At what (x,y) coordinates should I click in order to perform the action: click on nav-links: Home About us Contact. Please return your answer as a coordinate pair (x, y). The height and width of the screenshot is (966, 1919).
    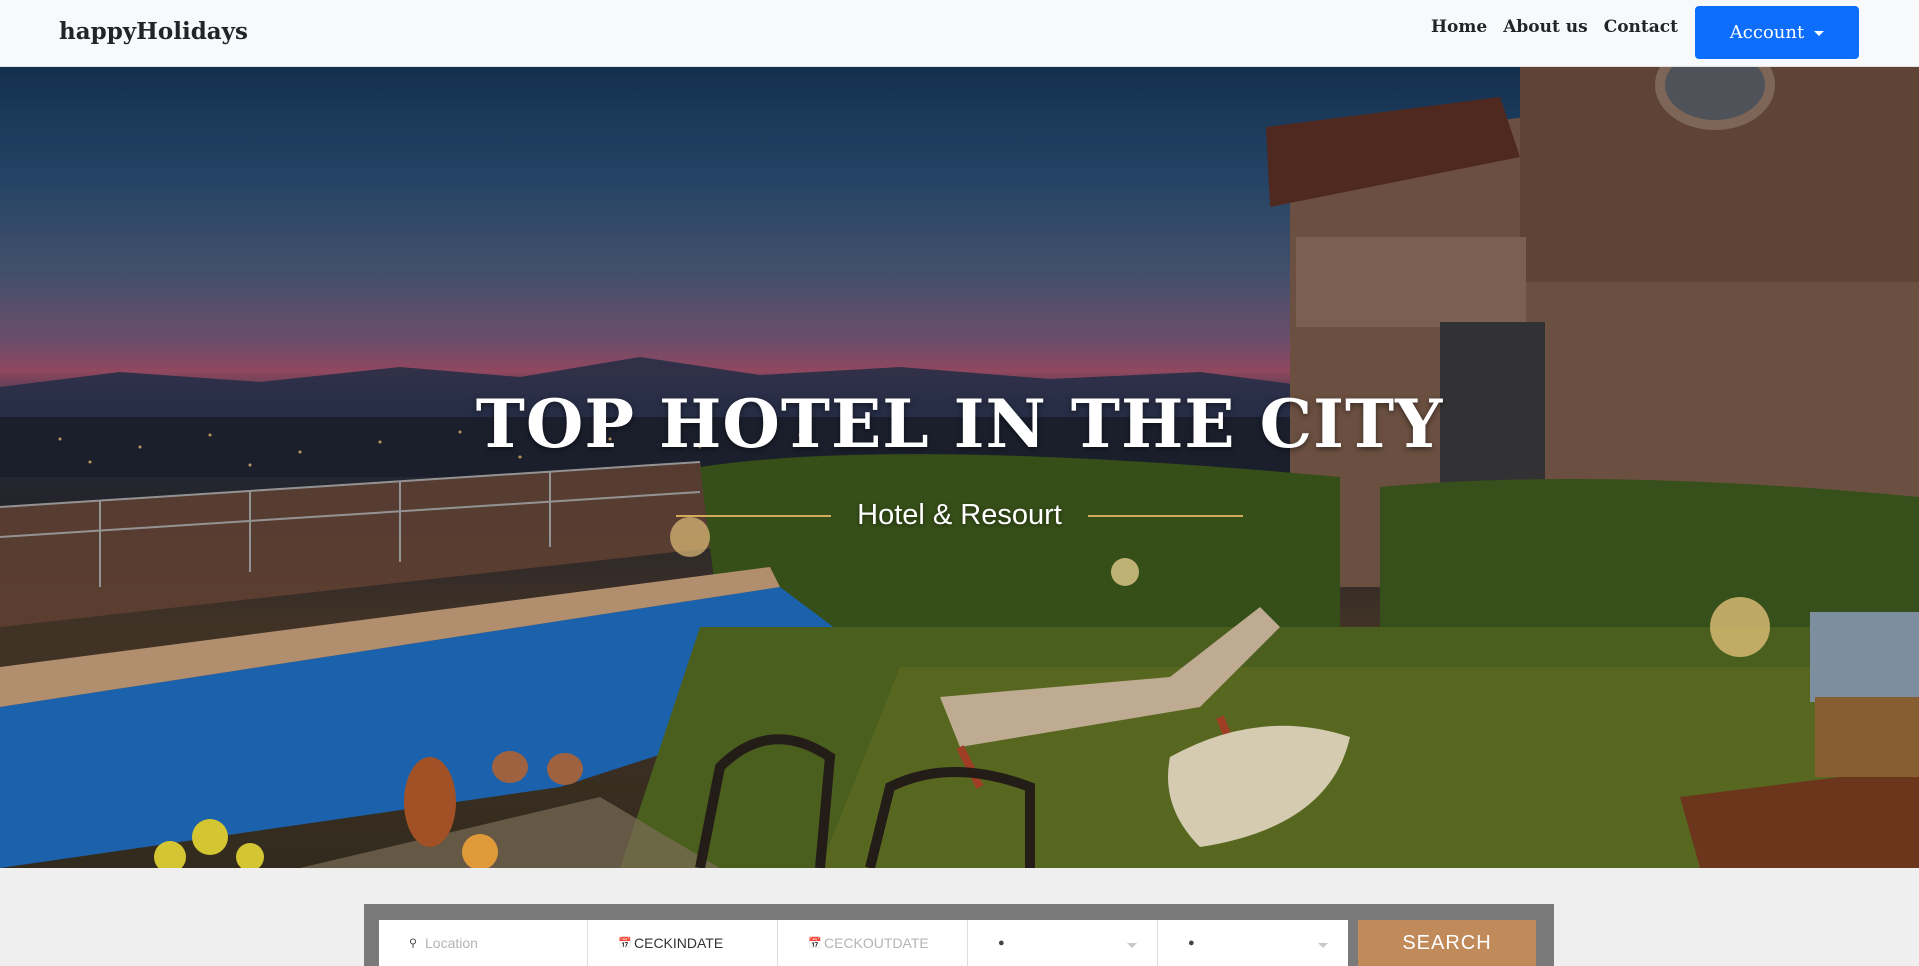
    Looking at the image, I should click on (1554, 27).